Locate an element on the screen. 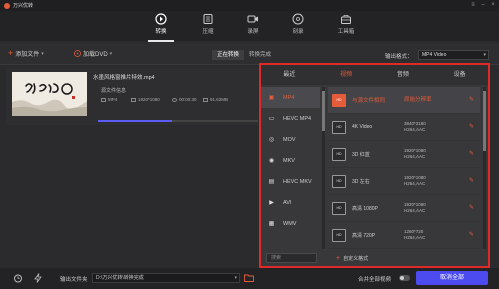 The image size is (499, 289). nav-item-toolbox: 工具箱 is located at coordinates (346, 24).